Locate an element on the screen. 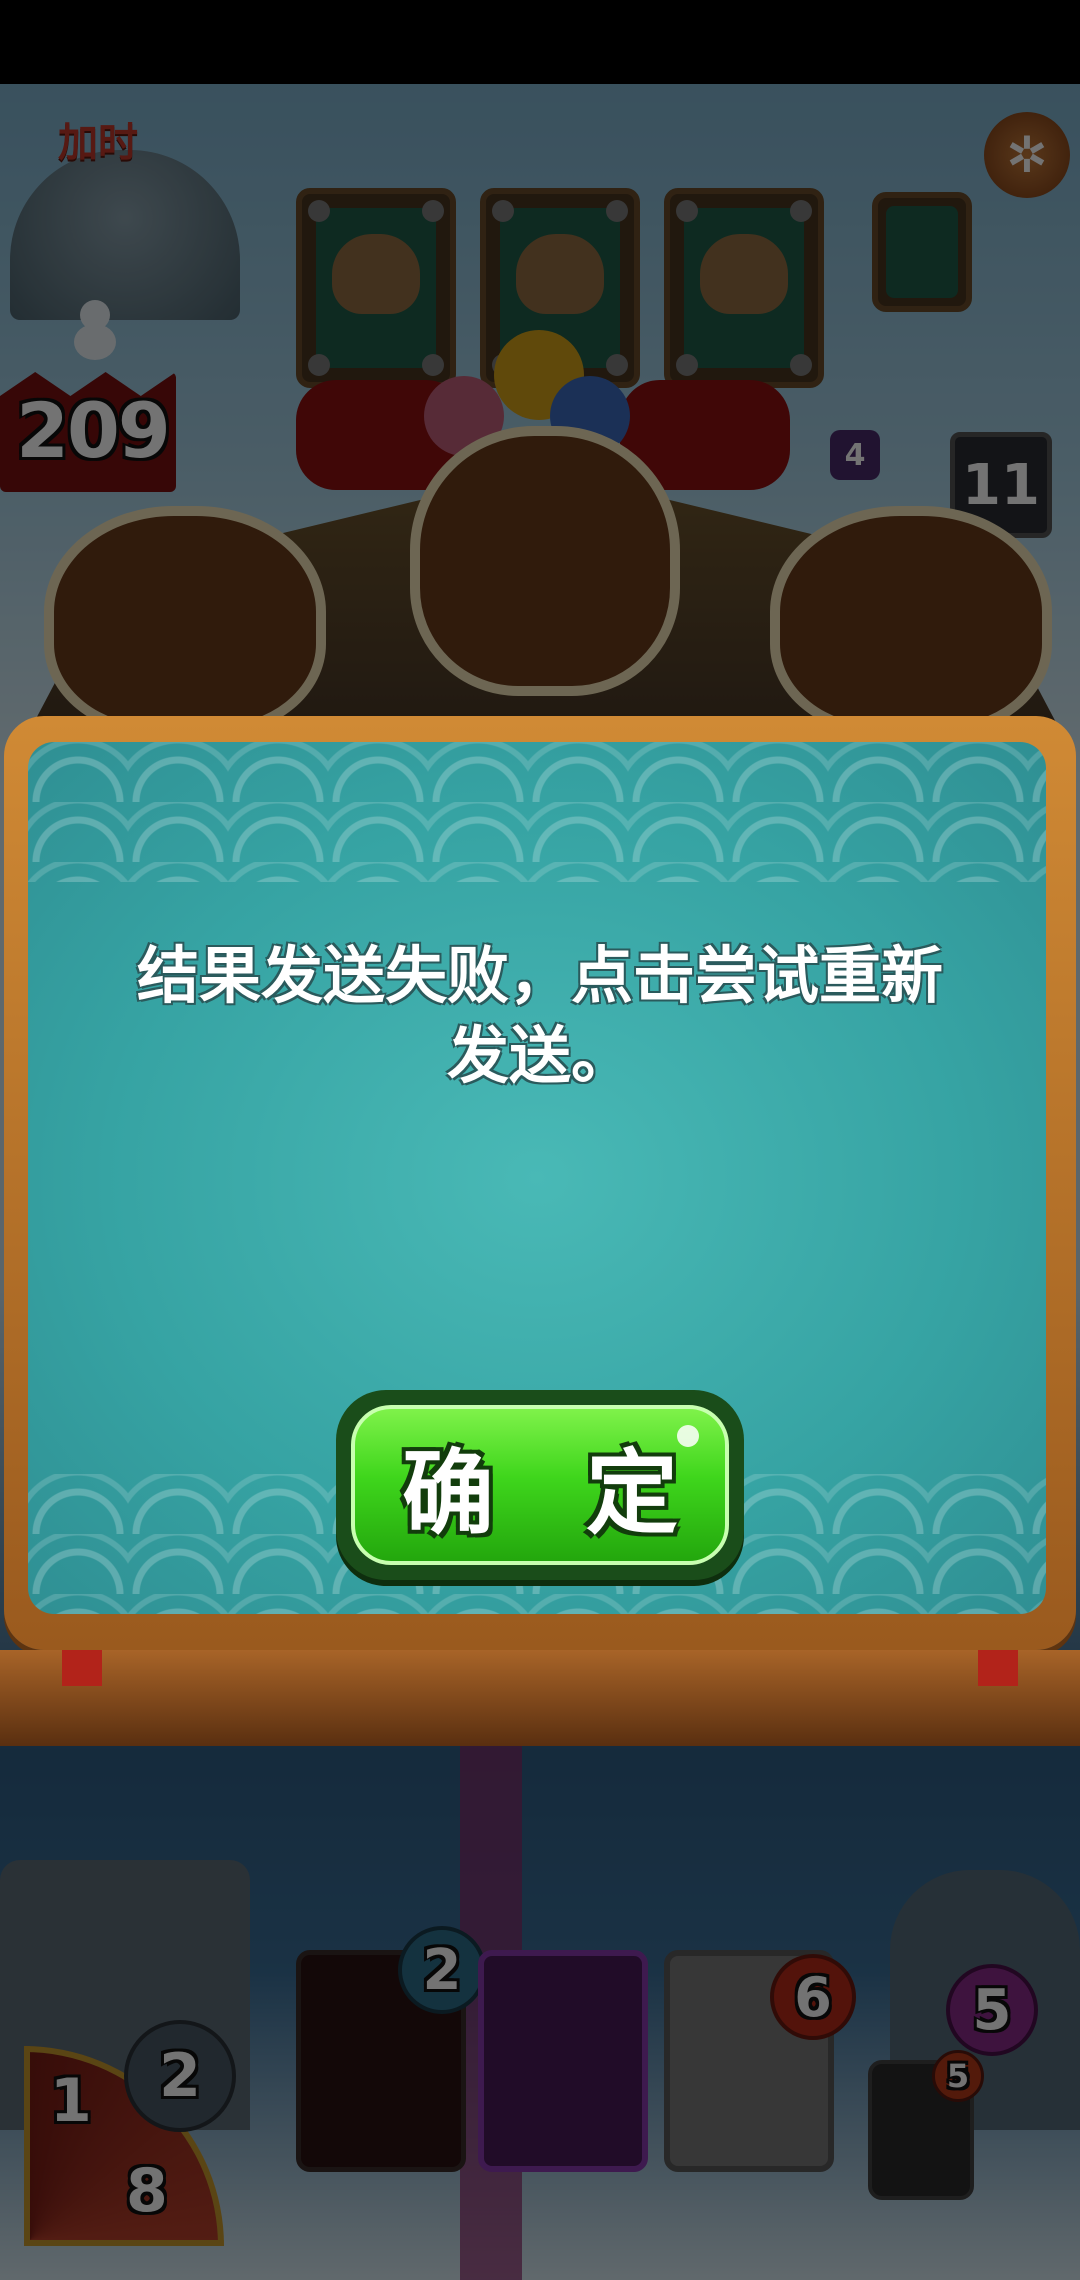  stand-leg-left is located at coordinates (82, 1668).